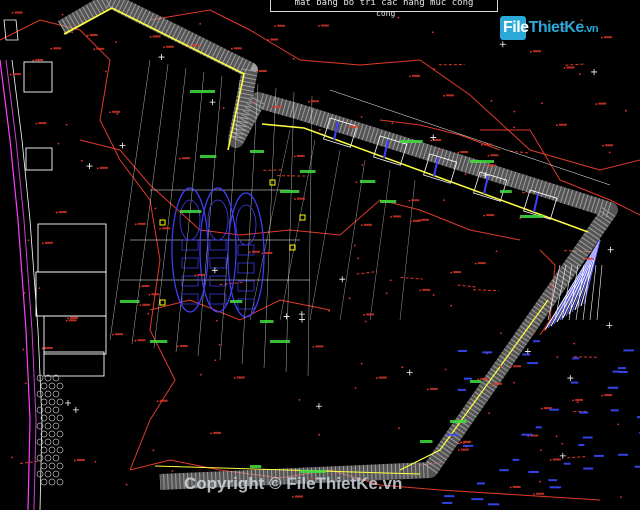 The image size is (640, 510). What do you see at coordinates (11, 30) in the screenshot?
I see `road-box` at bounding box center [11, 30].